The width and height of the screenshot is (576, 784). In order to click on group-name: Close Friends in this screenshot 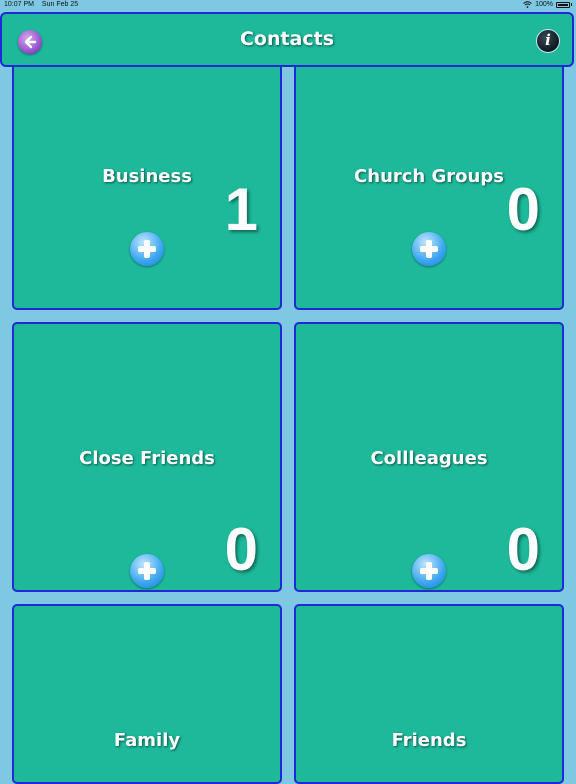, I will do `click(147, 458)`.